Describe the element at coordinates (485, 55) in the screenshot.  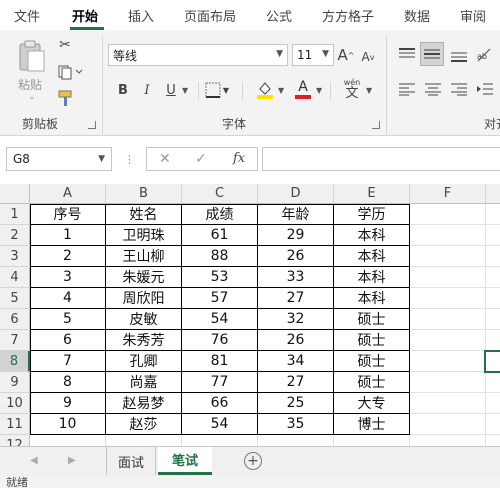
I see `orientation-icon: ab` at that location.